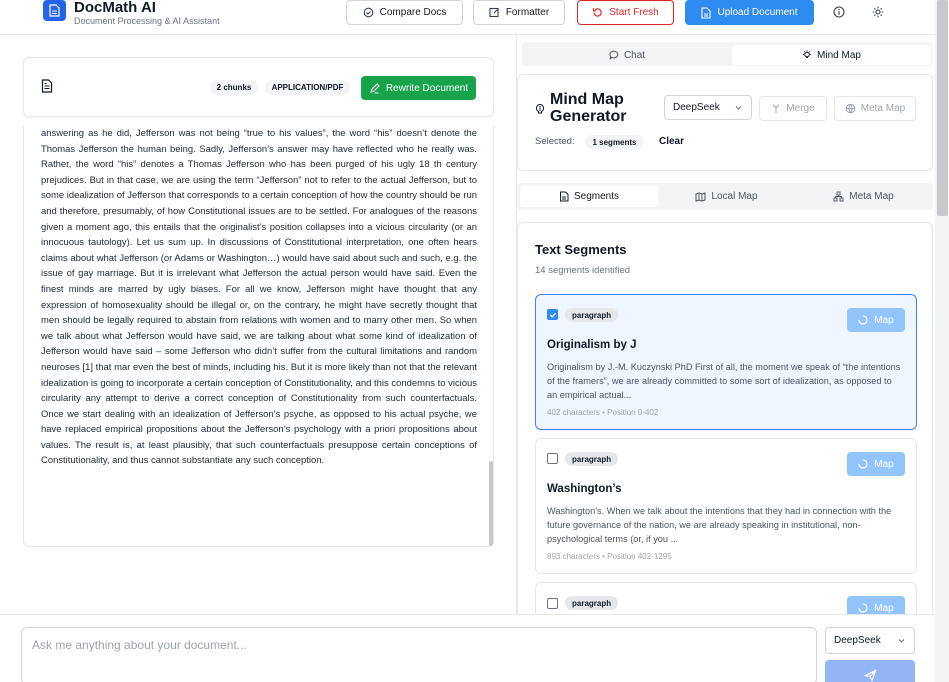 The height and width of the screenshot is (682, 949). What do you see at coordinates (584, 489) in the screenshot?
I see `segment-title: Washington’s` at bounding box center [584, 489].